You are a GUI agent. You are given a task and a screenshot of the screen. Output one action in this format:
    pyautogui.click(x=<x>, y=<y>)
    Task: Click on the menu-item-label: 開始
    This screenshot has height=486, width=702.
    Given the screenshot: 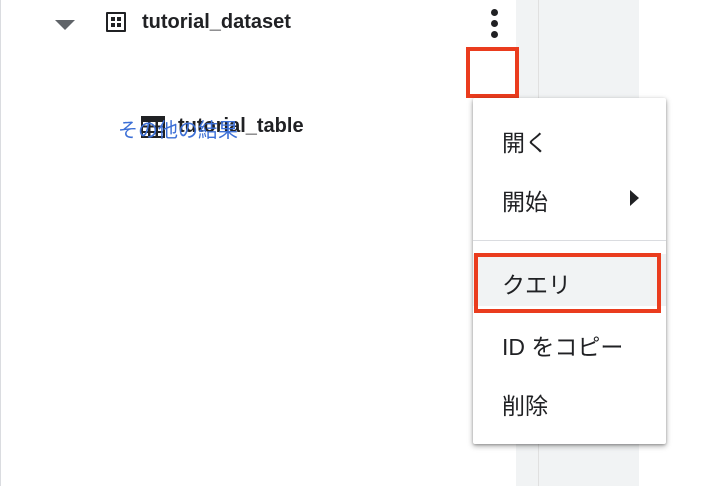 What is the action you would take?
    pyautogui.click(x=525, y=202)
    